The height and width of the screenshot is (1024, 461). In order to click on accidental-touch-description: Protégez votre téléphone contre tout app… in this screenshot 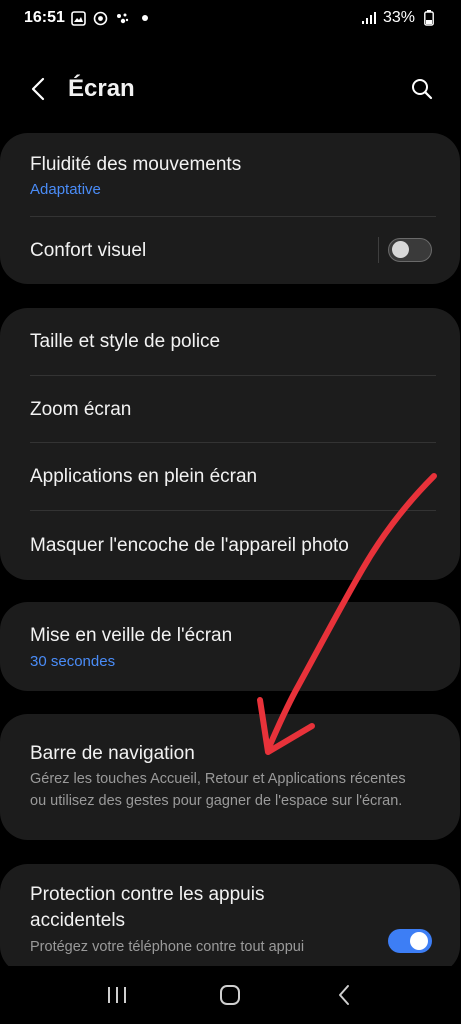, I will do `click(167, 947)`.